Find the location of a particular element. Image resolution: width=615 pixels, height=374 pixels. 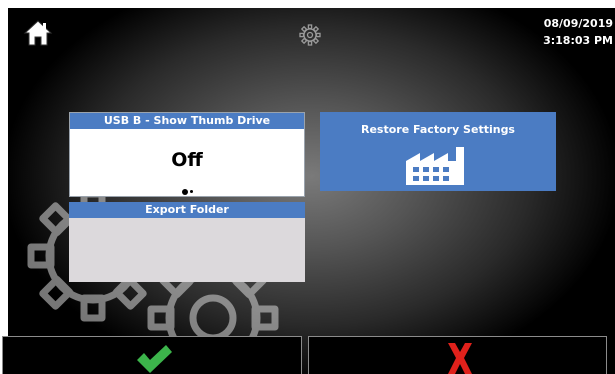

home-icon is located at coordinates (38, 33).